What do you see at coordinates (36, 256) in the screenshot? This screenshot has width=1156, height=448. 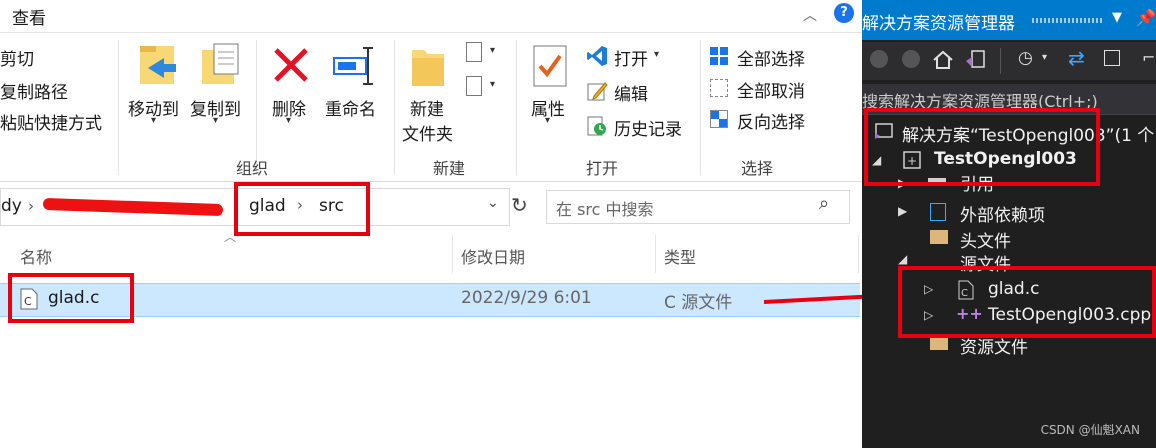 I see `column-header-name: 名称` at bounding box center [36, 256].